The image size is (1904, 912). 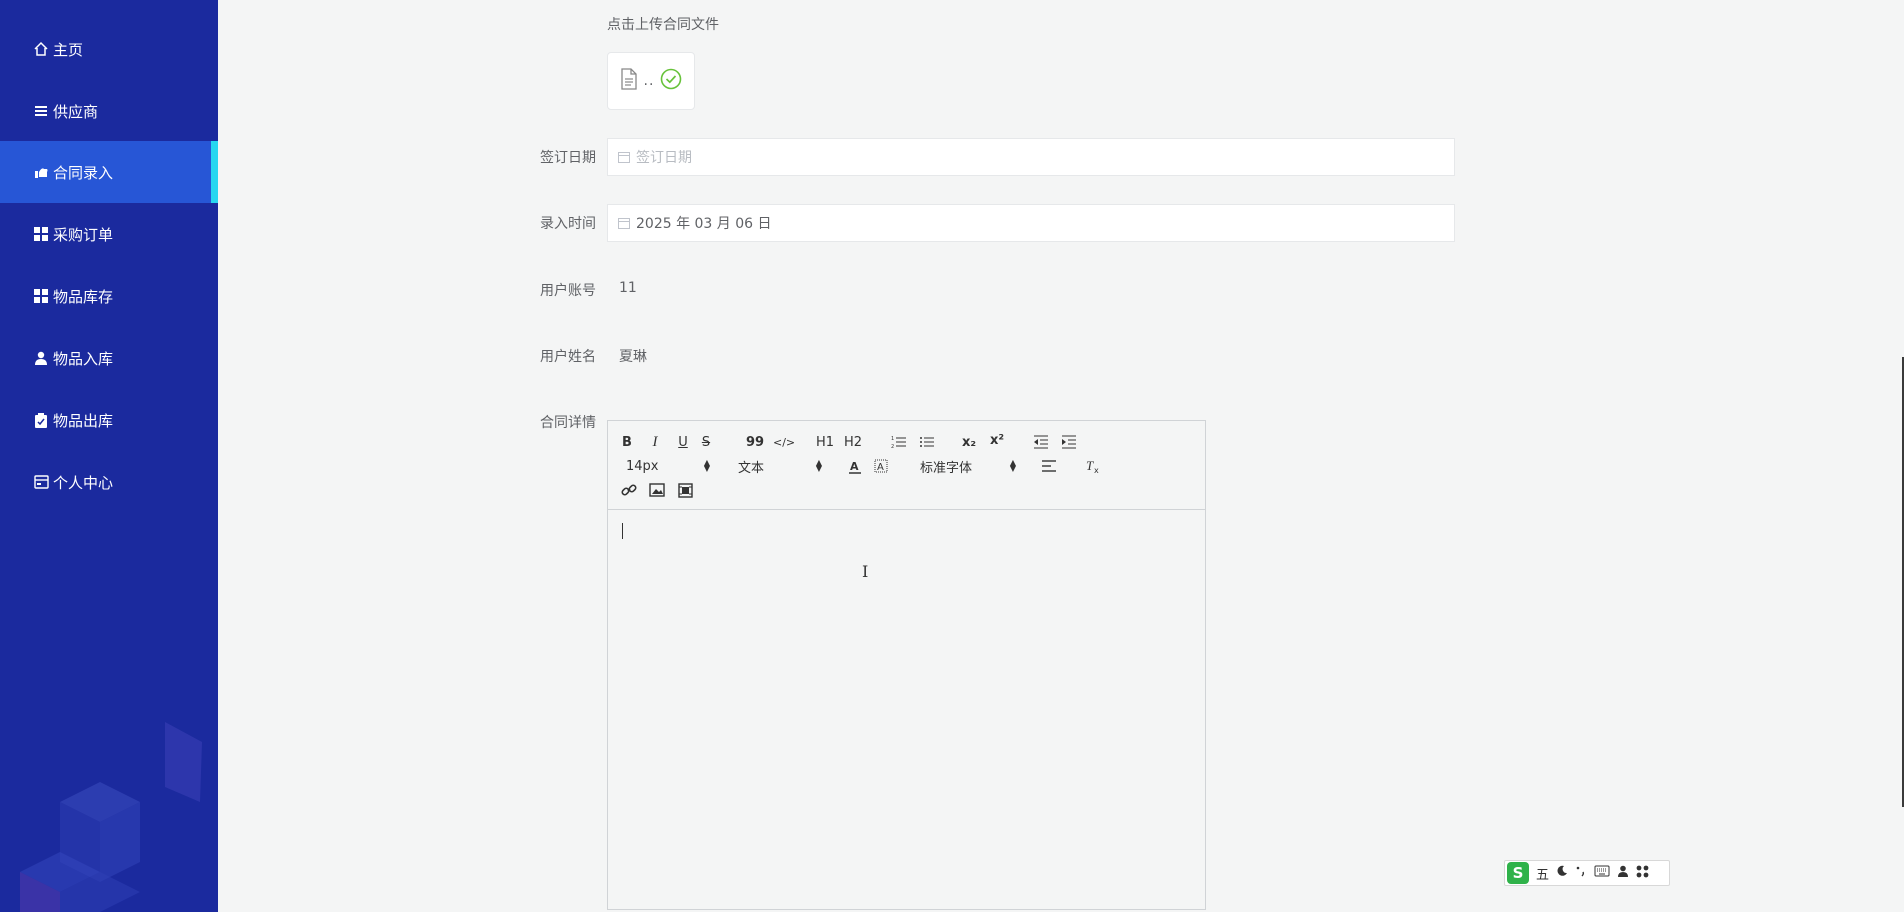 What do you see at coordinates (671, 81) in the screenshot?
I see `check-circle-icon` at bounding box center [671, 81].